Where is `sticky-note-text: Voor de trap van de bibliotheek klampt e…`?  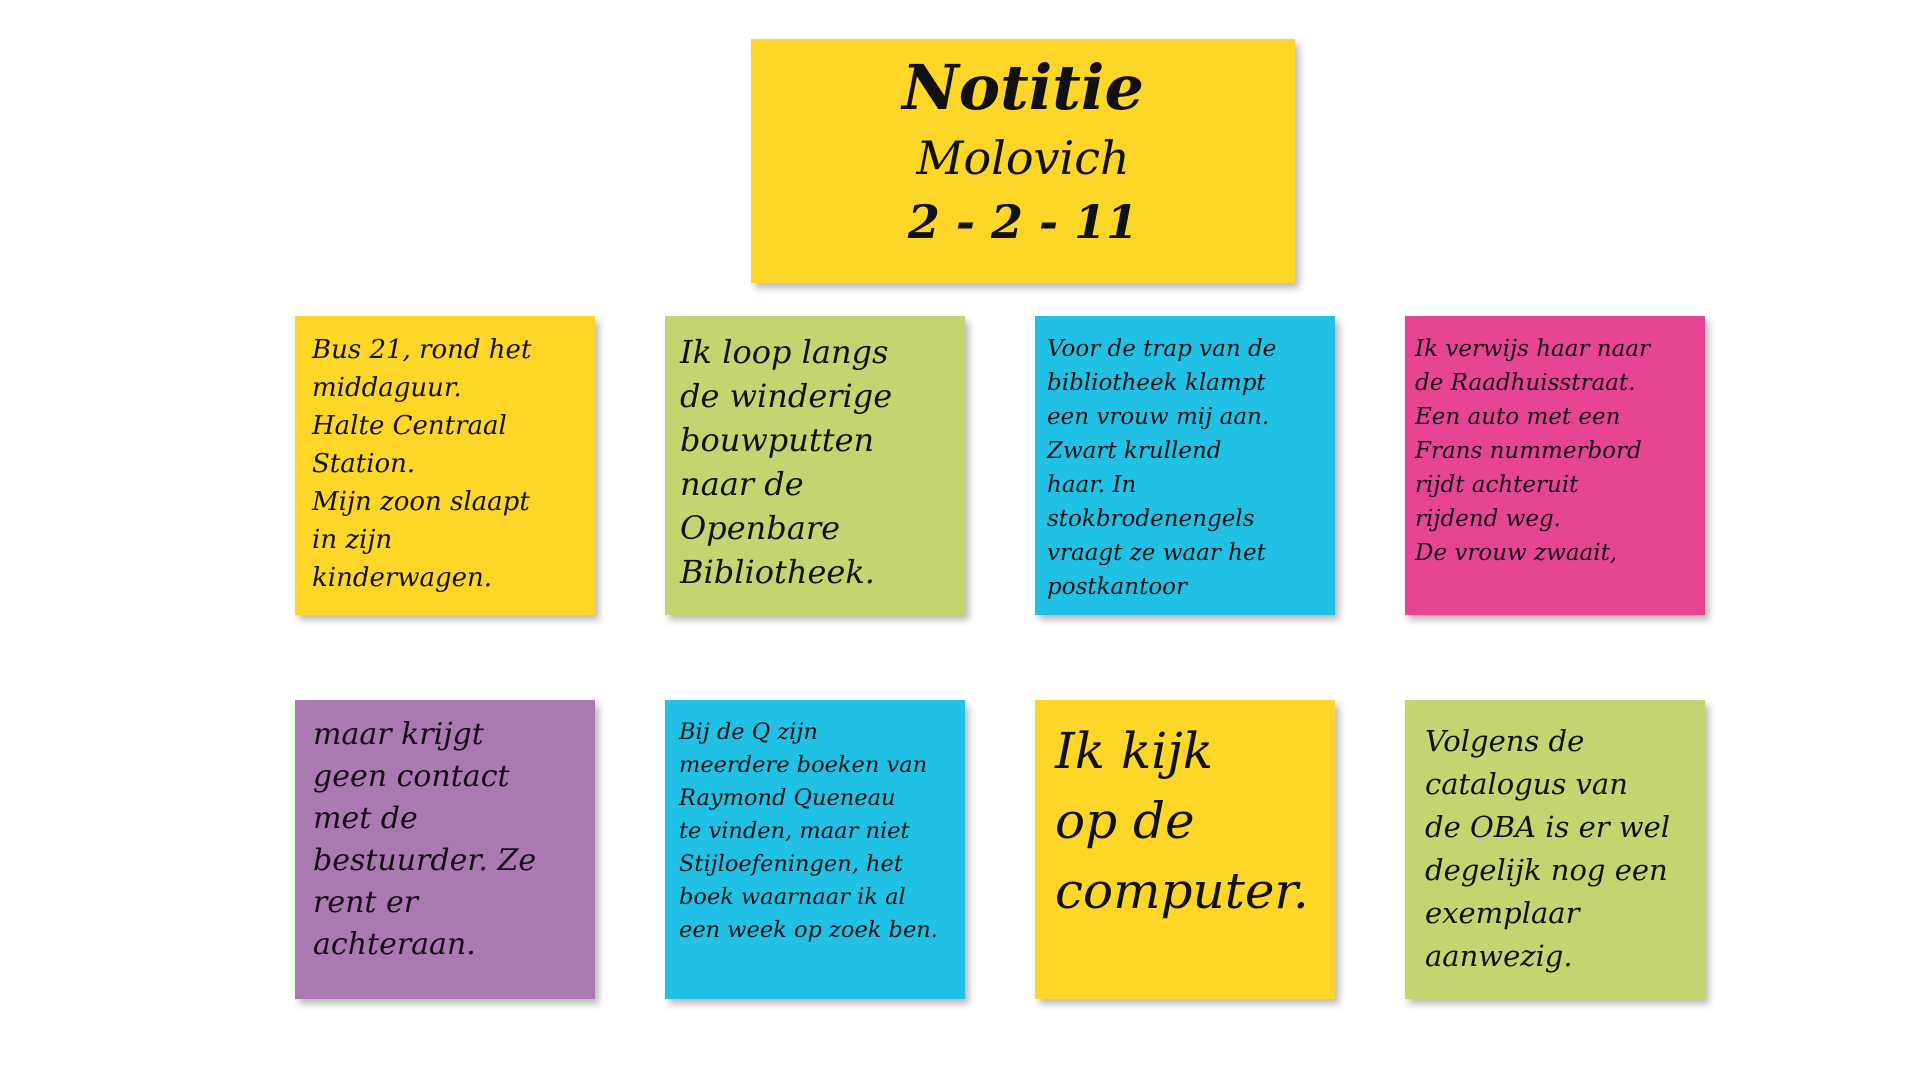 sticky-note-text: Voor de trap van de bibliotheek klampt e… is located at coordinates (1162, 468).